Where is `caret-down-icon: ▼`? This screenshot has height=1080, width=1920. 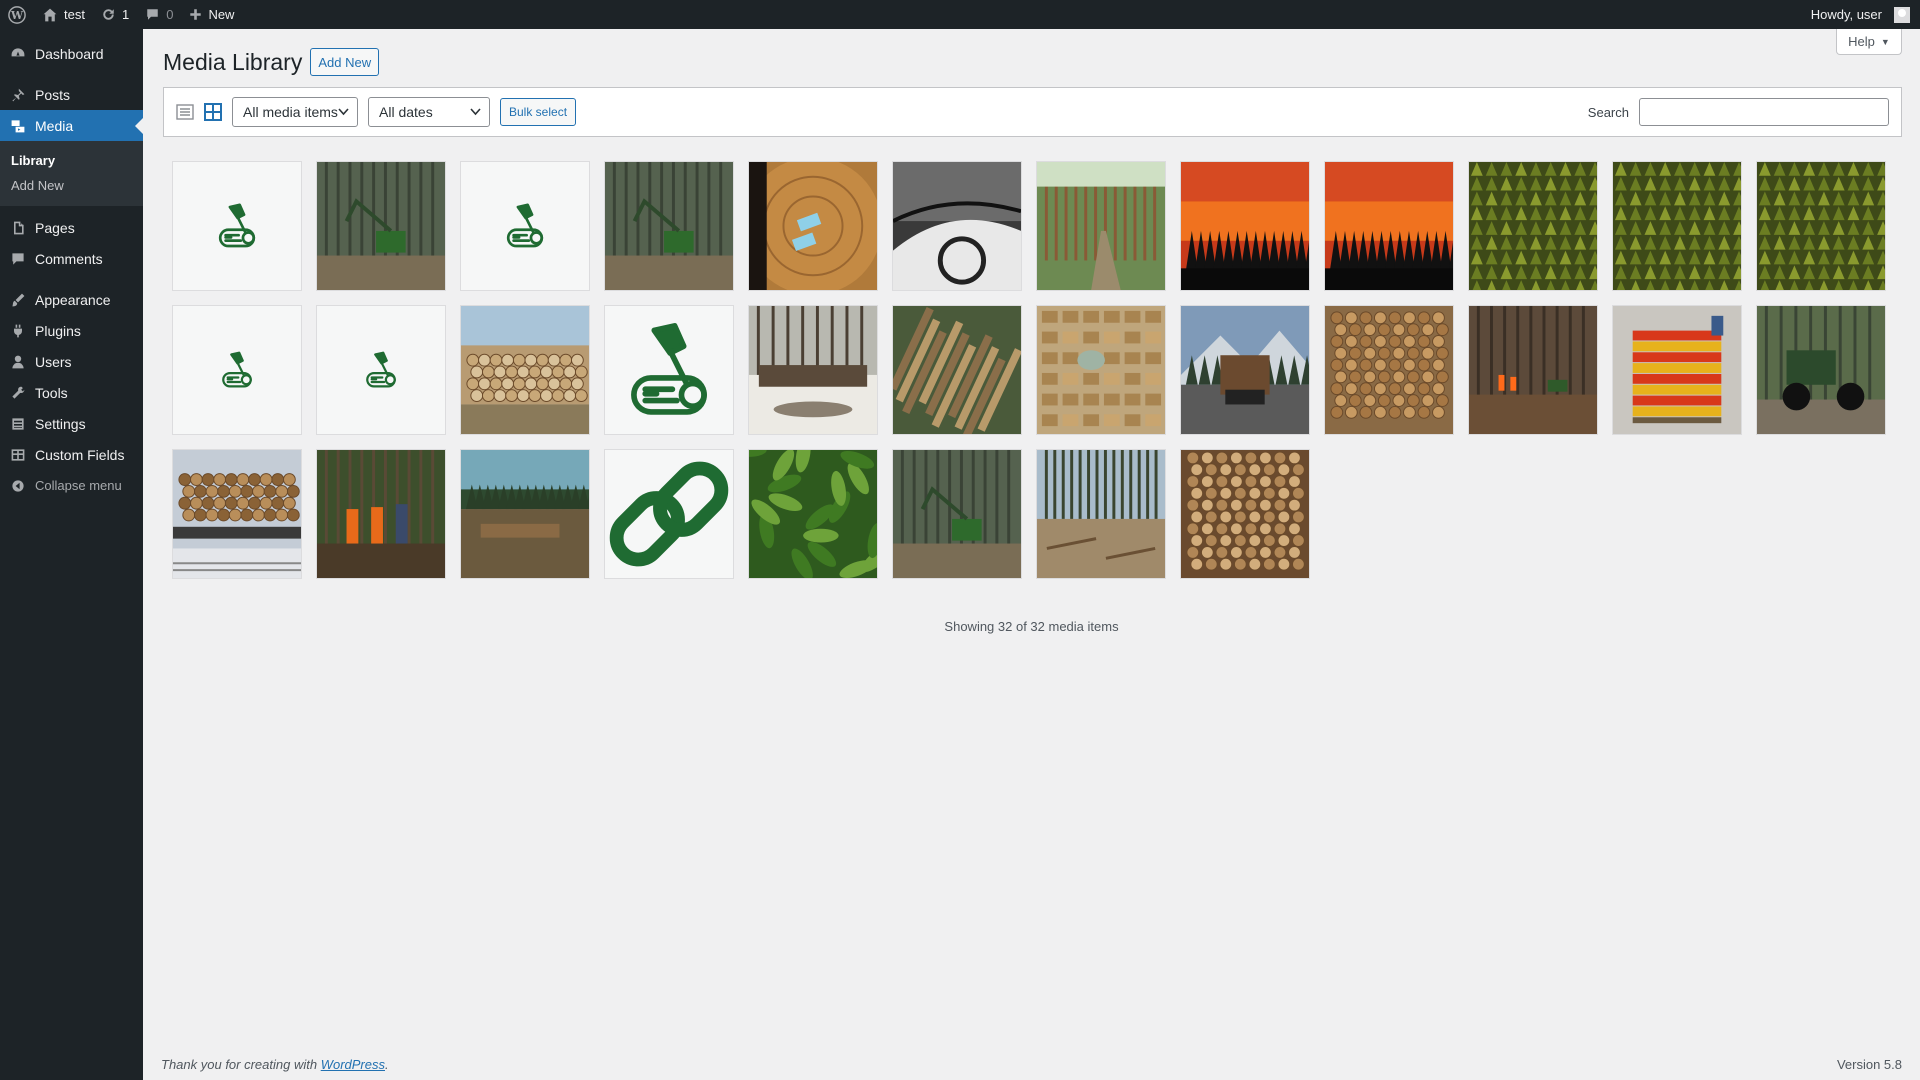
caret-down-icon: ▼ is located at coordinates (1885, 41).